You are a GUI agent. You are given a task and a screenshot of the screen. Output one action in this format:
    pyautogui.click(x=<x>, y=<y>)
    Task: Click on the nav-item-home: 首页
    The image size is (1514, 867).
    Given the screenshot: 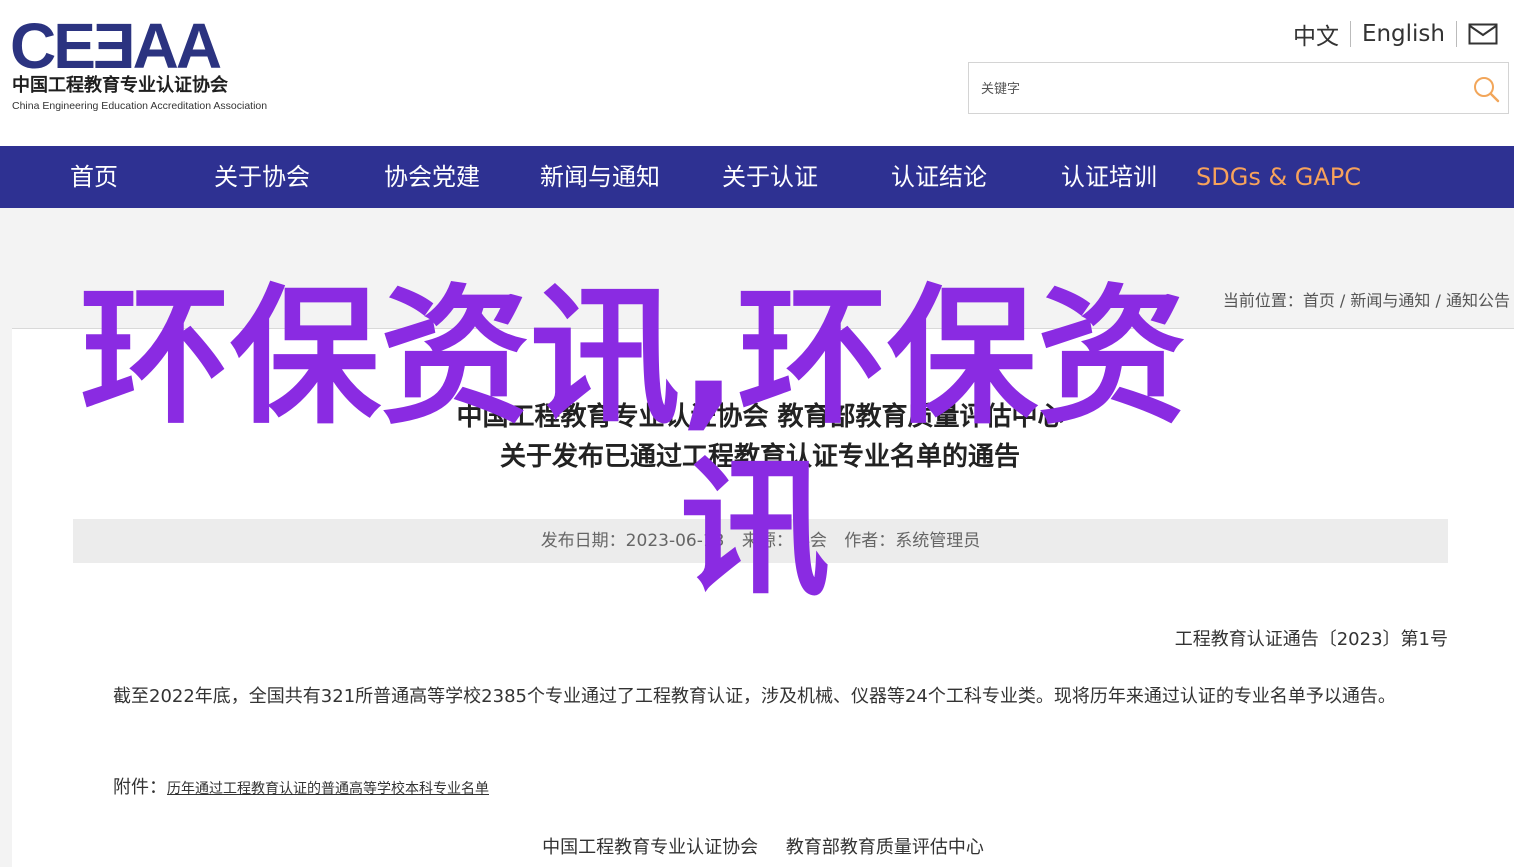 What is the action you would take?
    pyautogui.click(x=94, y=177)
    